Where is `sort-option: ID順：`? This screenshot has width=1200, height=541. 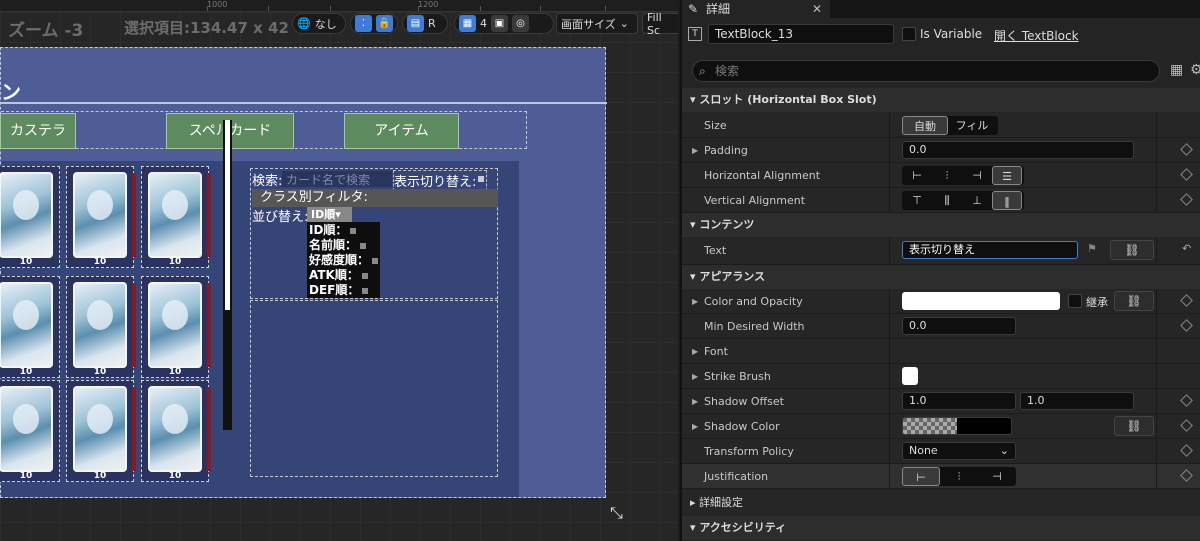 sort-option: ID順： is located at coordinates (343, 230).